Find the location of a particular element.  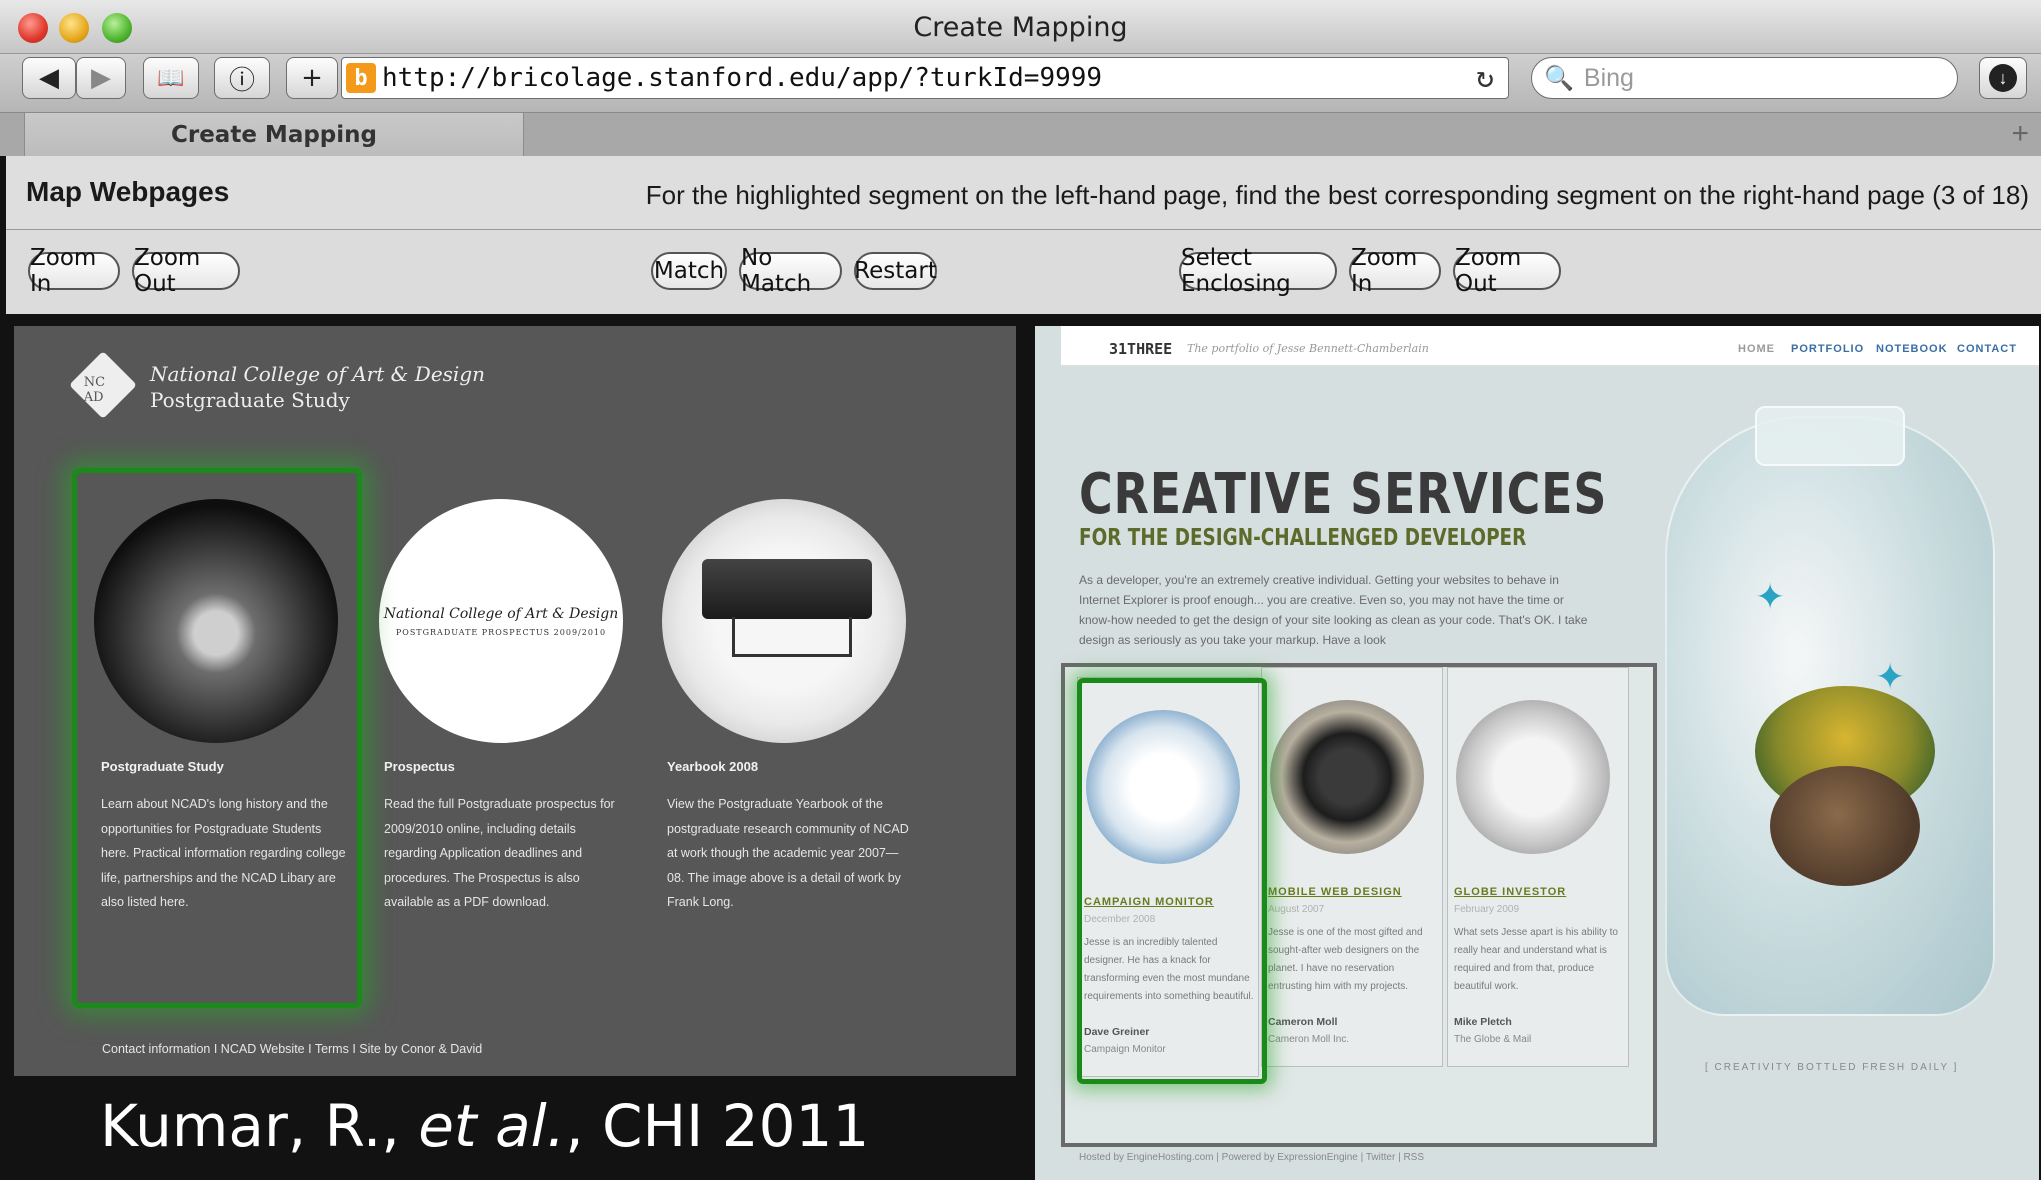

bottle-neck is located at coordinates (1830, 436).